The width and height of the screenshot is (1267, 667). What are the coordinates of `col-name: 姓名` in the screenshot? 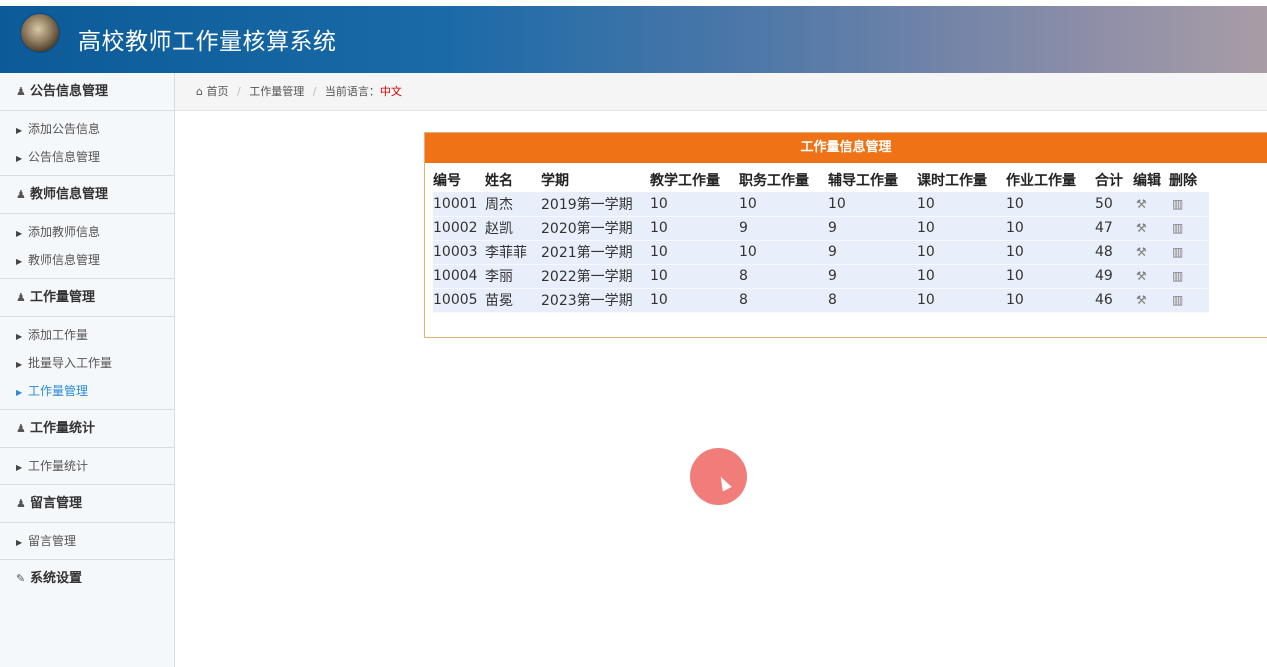 It's located at (499, 180).